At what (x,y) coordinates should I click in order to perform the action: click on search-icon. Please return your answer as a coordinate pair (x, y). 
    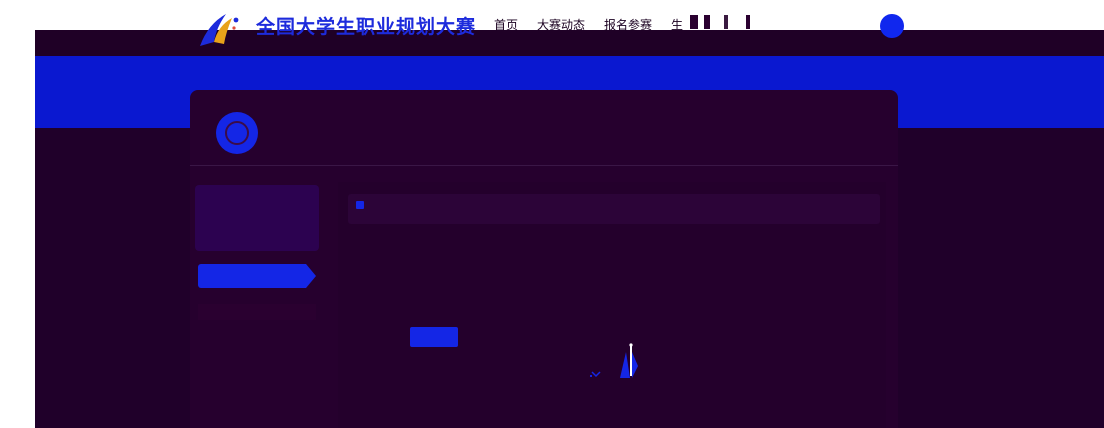
    Looking at the image, I should click on (237, 133).